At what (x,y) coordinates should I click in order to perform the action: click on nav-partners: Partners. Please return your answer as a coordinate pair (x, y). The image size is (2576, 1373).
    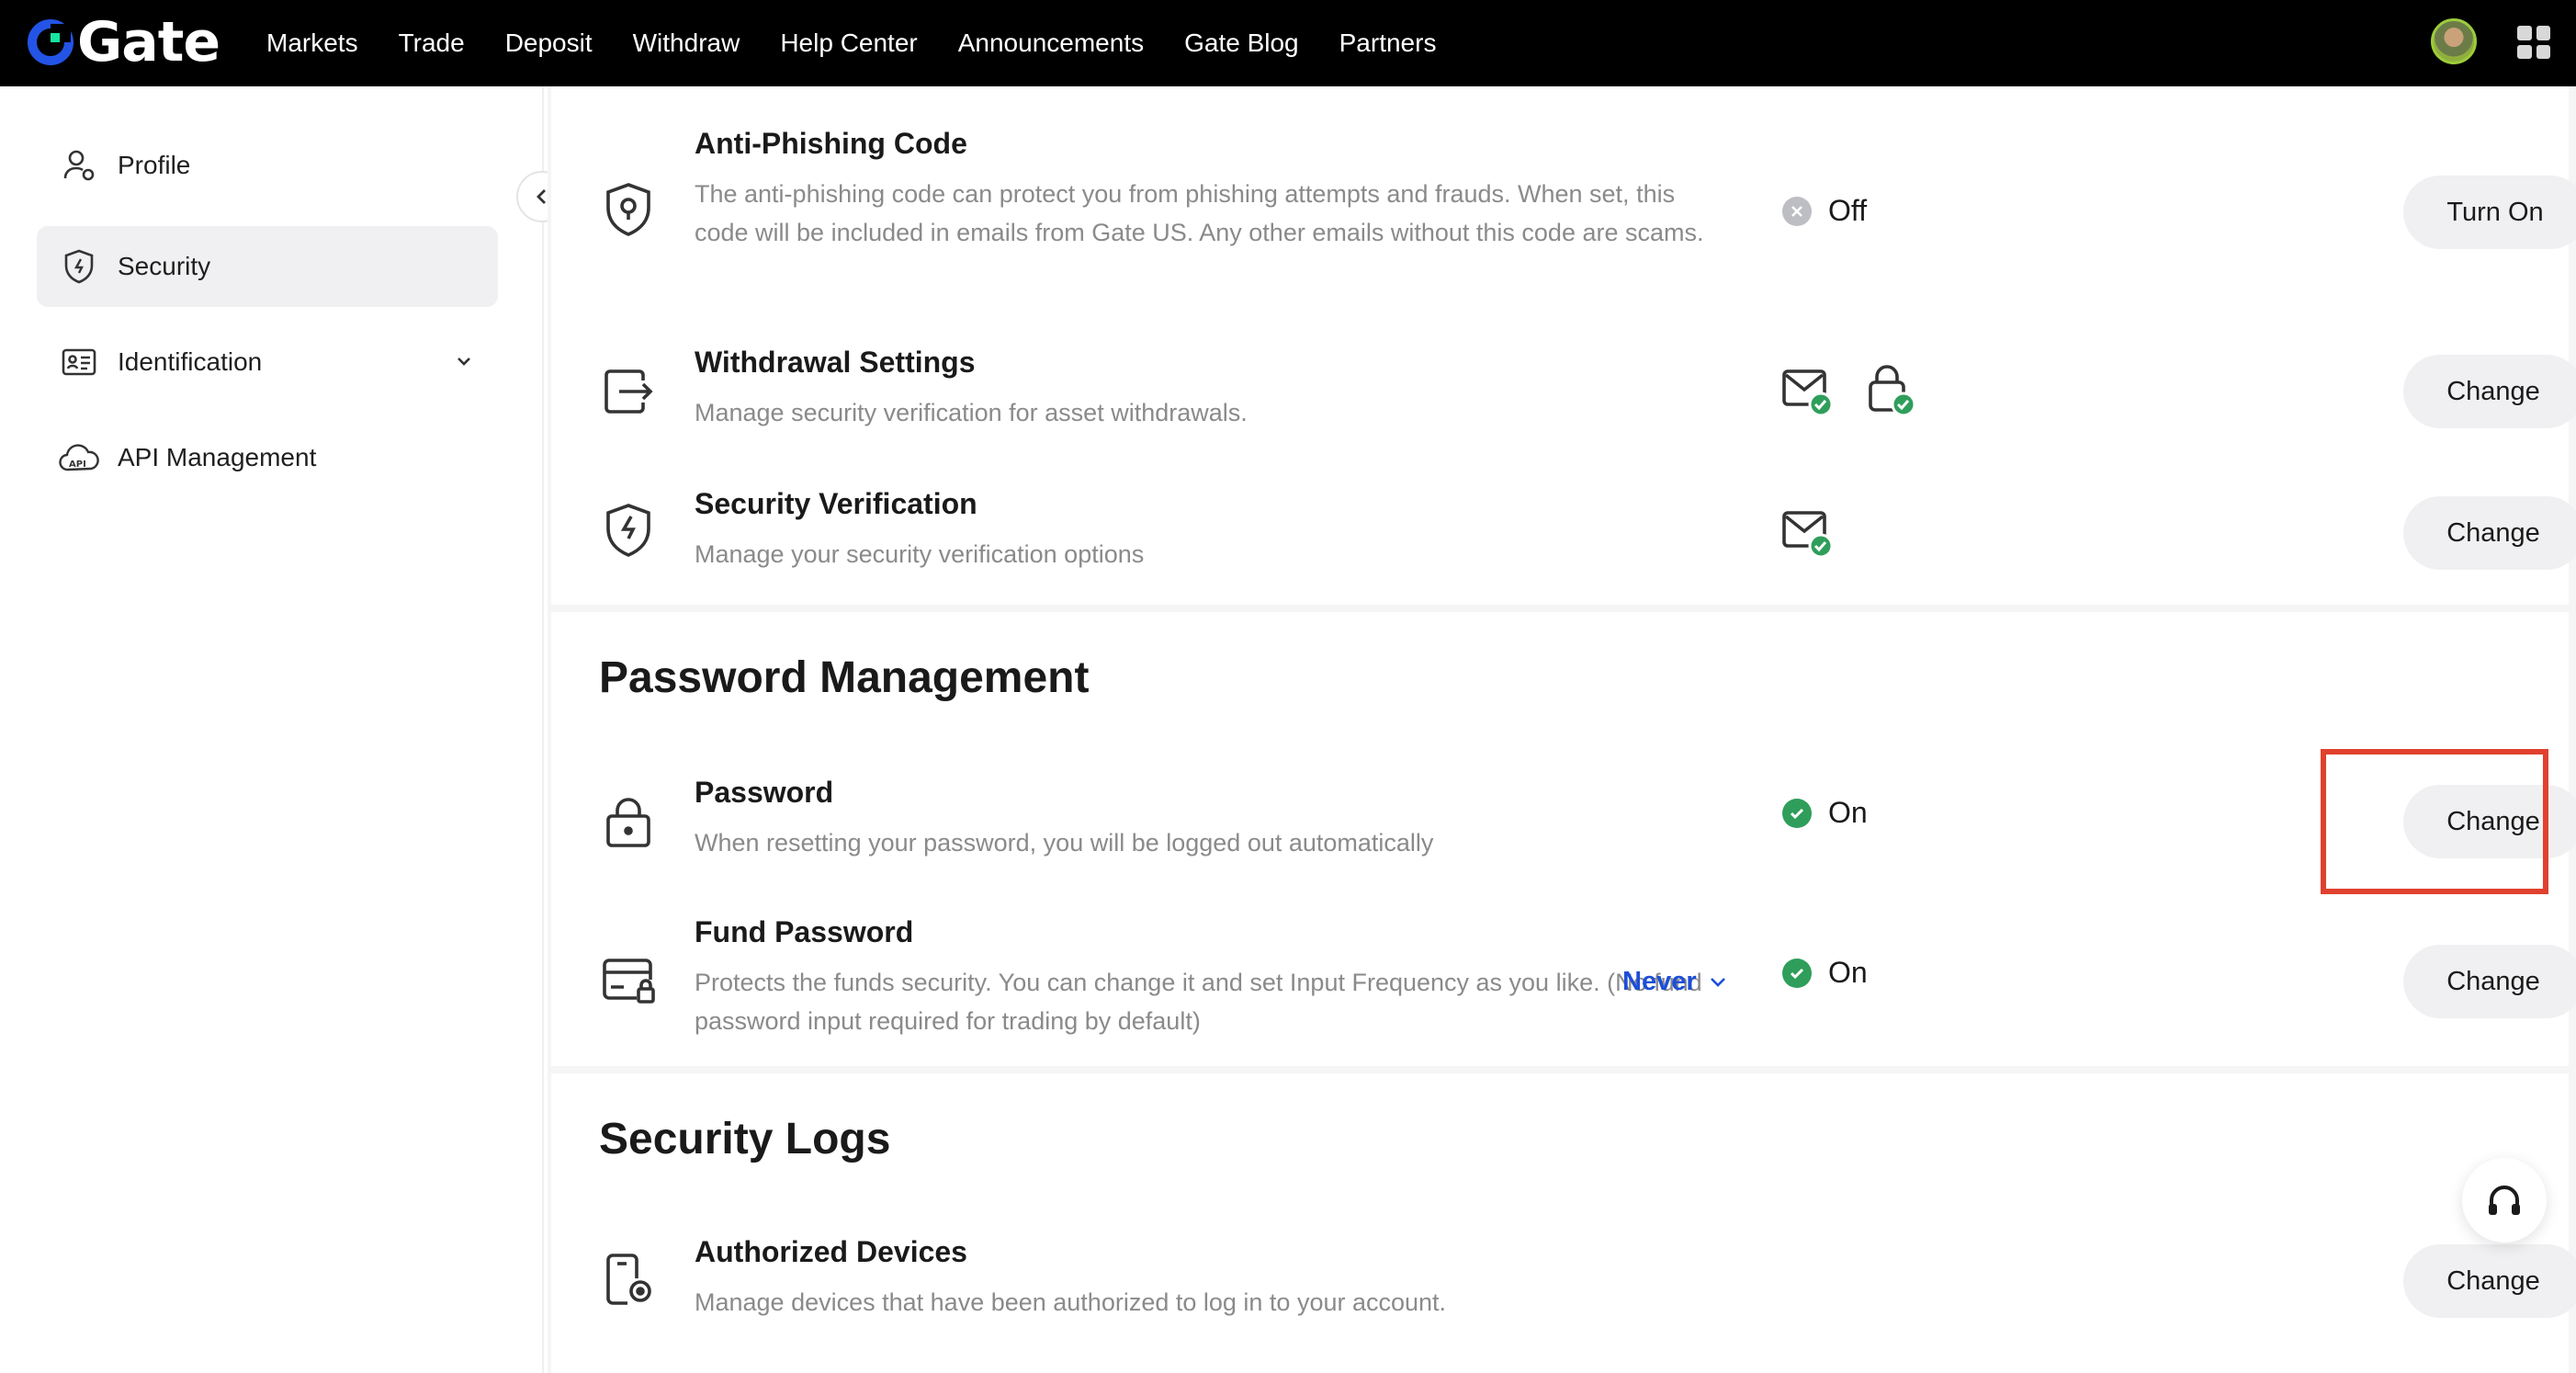
    Looking at the image, I should click on (1388, 43).